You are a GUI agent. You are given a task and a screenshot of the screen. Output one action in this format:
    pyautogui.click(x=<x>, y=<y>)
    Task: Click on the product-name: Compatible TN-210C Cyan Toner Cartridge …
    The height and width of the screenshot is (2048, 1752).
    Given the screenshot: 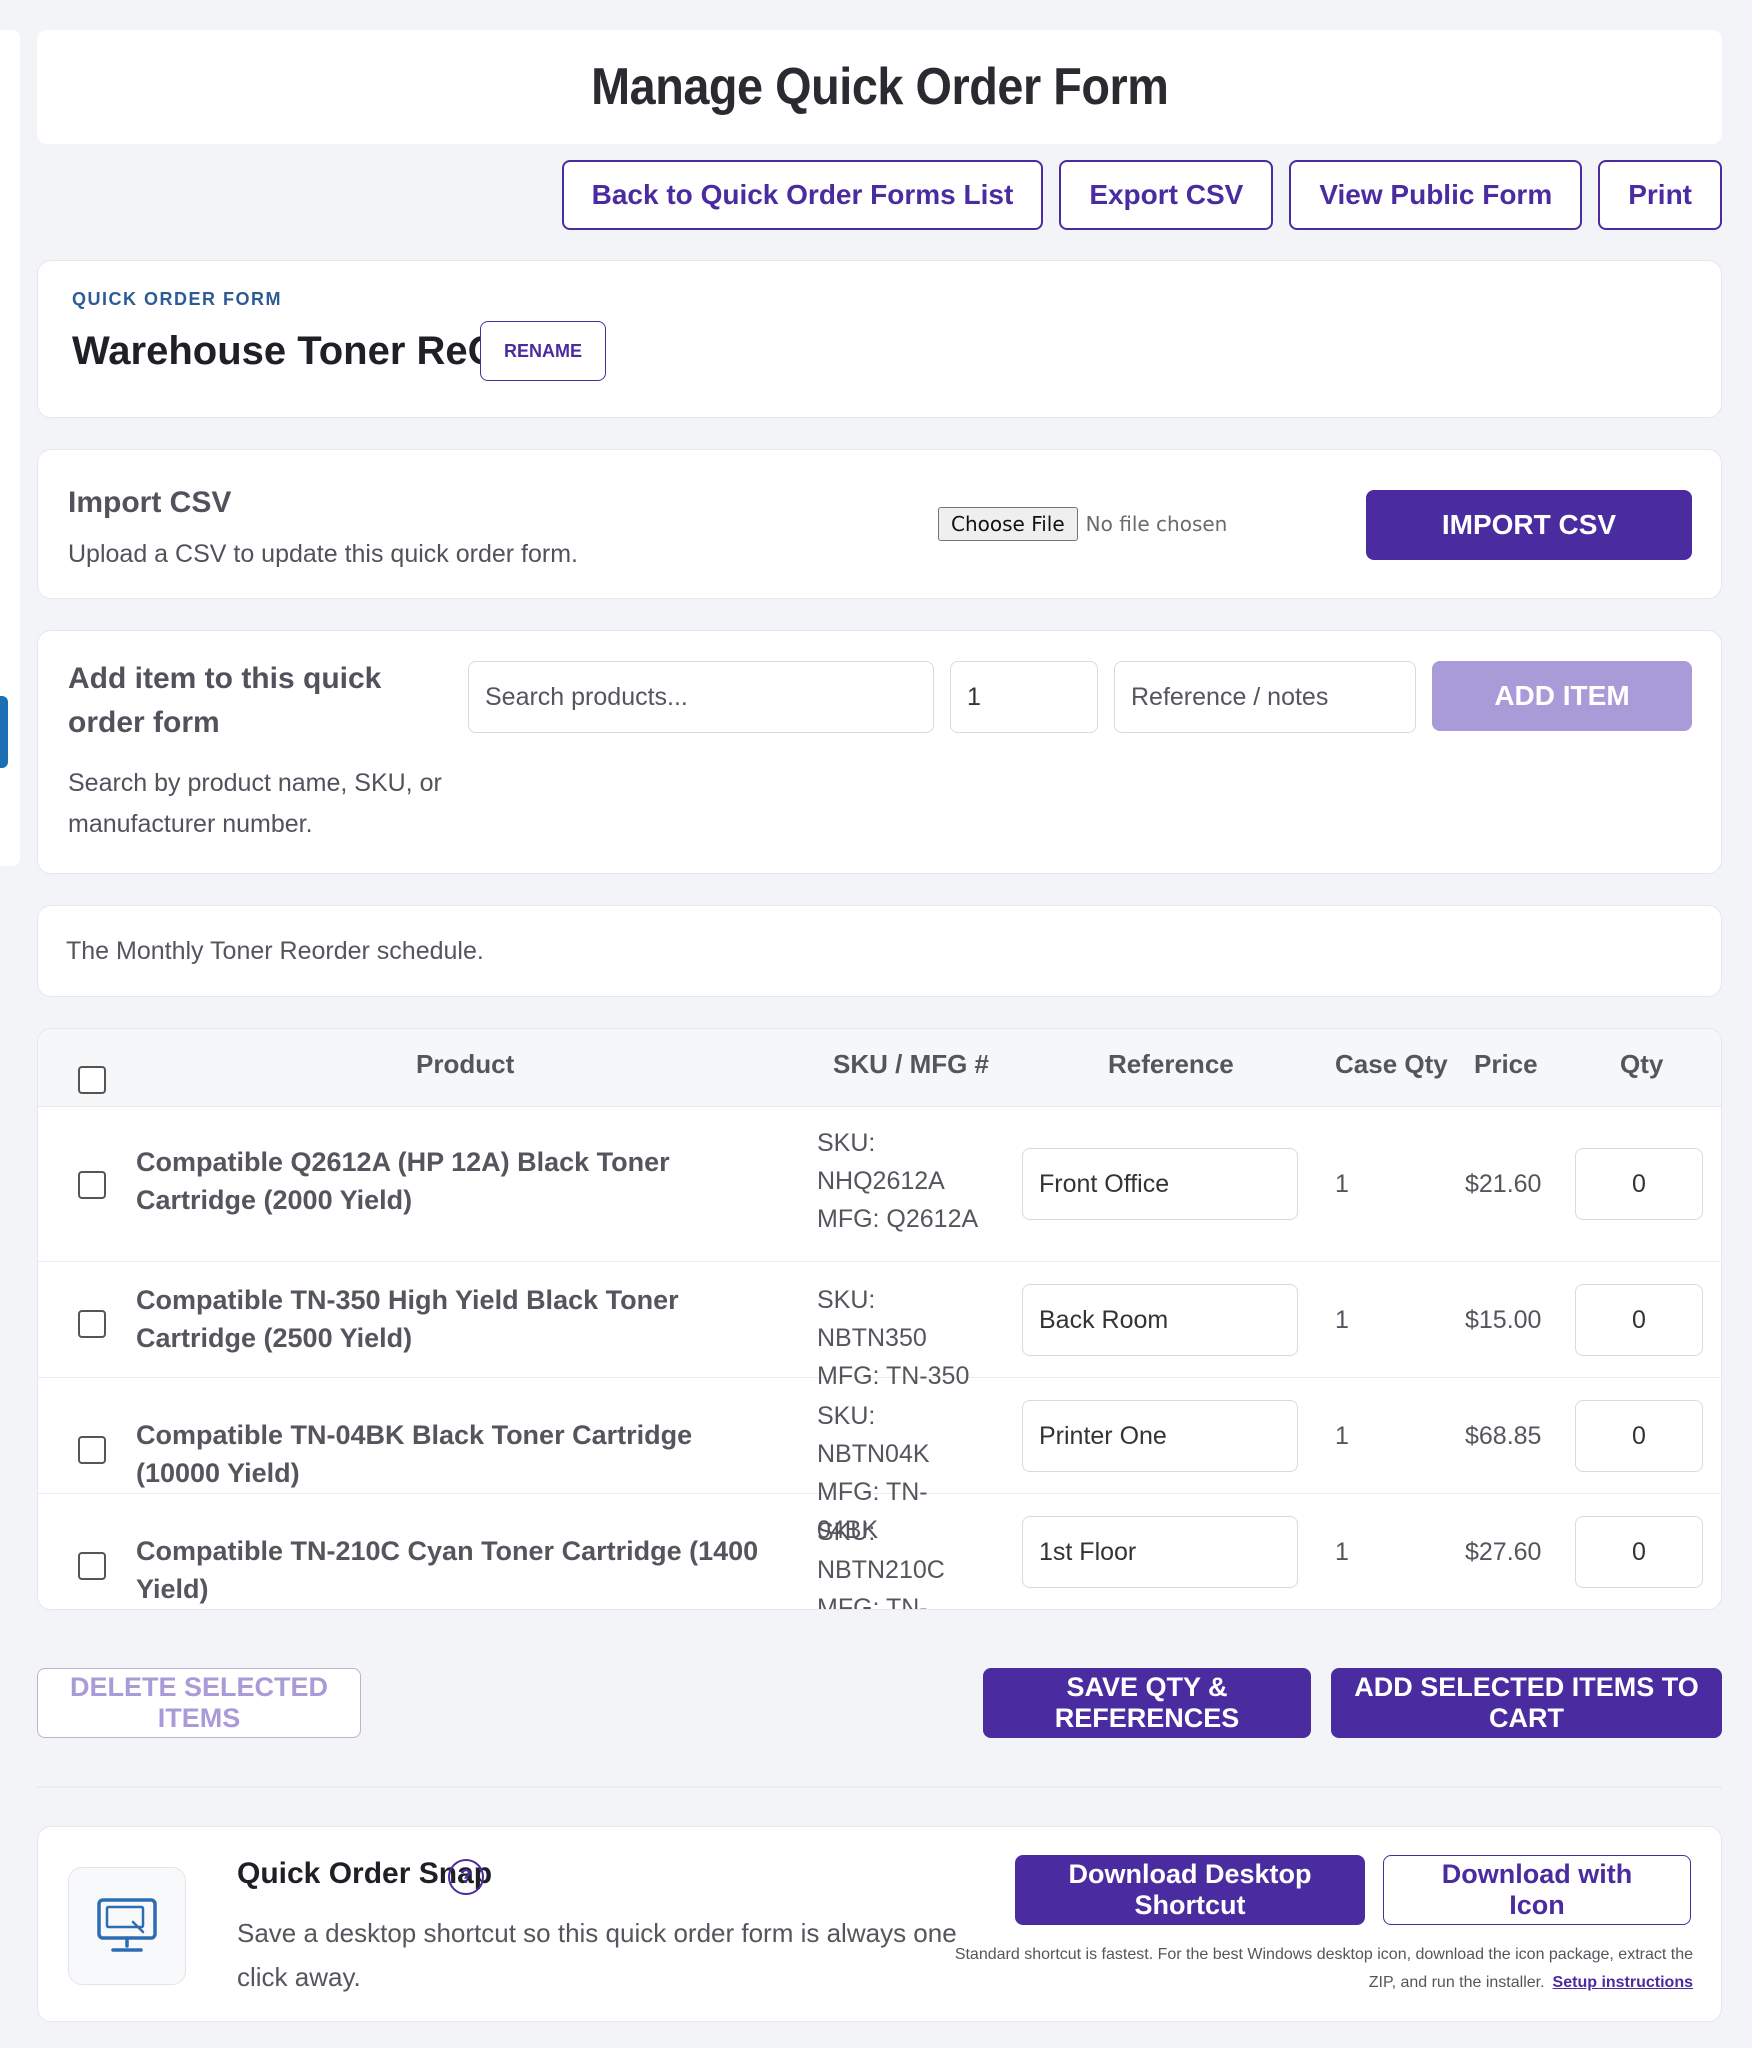 What is the action you would take?
    pyautogui.click(x=447, y=1570)
    